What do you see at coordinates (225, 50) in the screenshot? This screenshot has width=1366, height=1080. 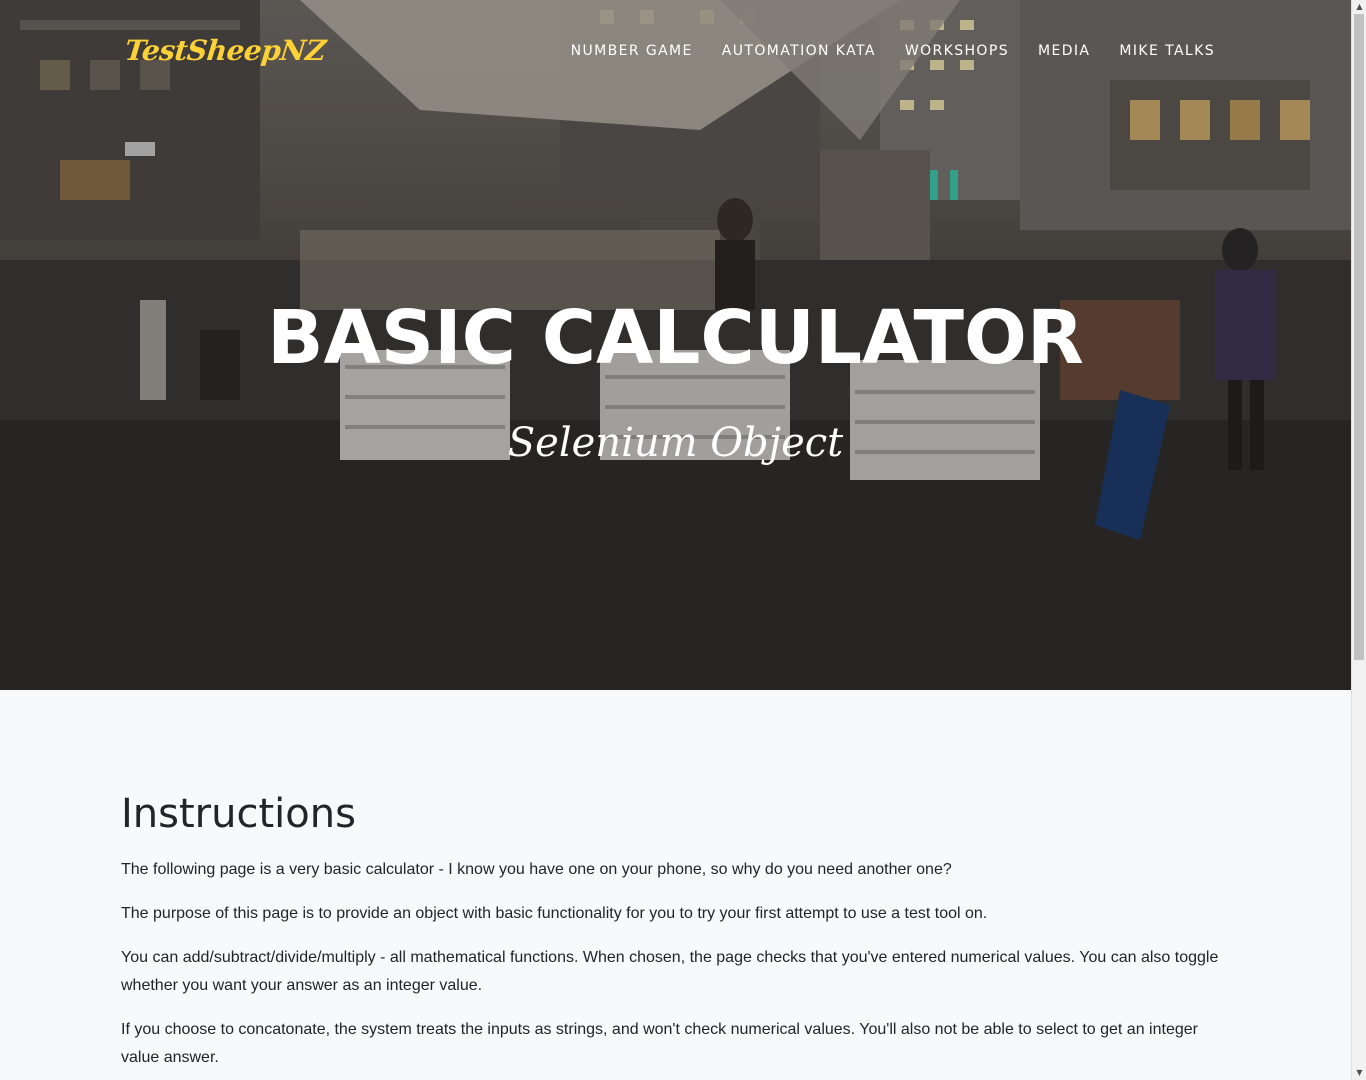 I see `brand-logo: TestSheepNZ` at bounding box center [225, 50].